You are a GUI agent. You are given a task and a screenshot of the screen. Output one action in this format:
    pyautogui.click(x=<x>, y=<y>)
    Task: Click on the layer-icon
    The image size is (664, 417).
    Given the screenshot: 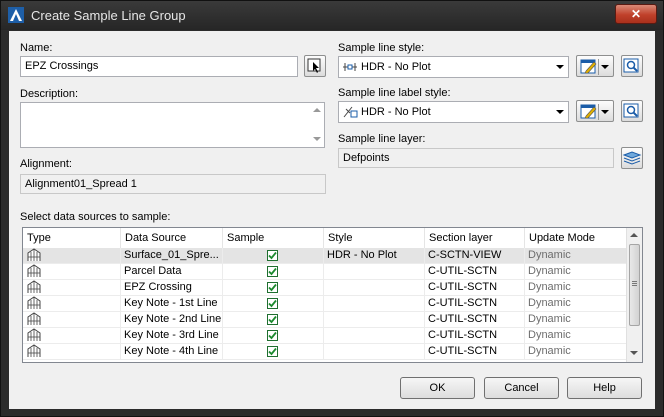 What is the action you would take?
    pyautogui.click(x=632, y=158)
    